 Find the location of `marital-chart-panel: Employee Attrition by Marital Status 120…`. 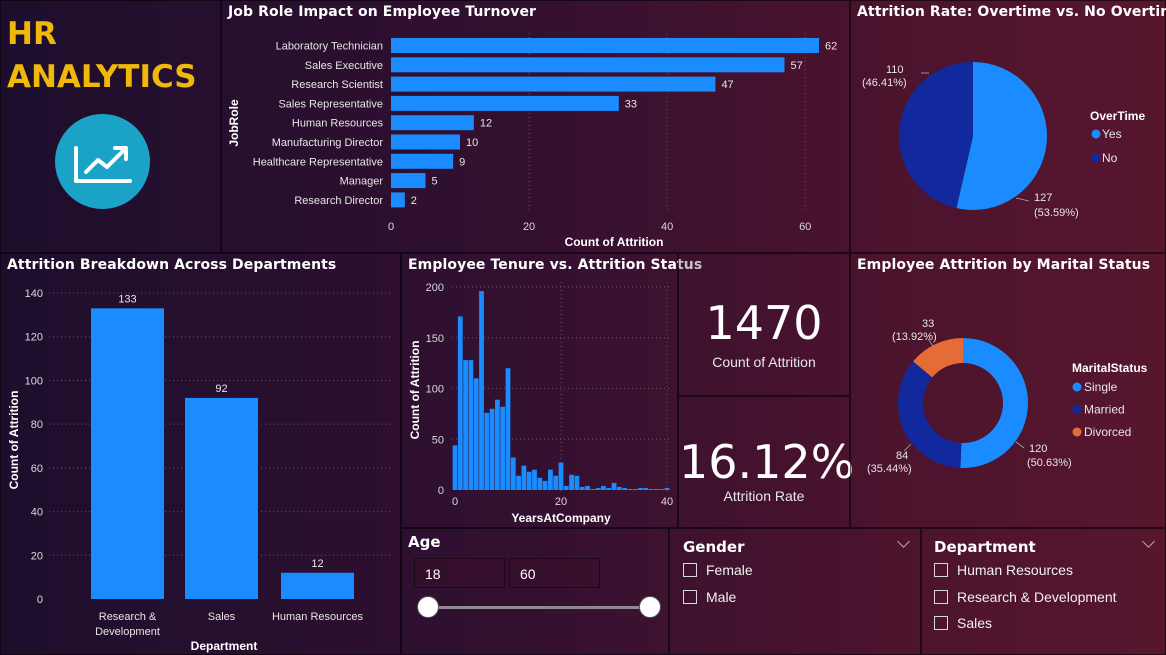

marital-chart-panel: Employee Attrition by Marital Status 120… is located at coordinates (1008, 390).